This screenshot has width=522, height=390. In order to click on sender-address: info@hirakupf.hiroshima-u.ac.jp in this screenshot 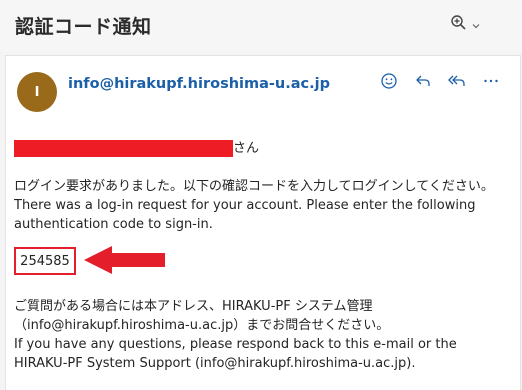, I will do `click(199, 84)`.